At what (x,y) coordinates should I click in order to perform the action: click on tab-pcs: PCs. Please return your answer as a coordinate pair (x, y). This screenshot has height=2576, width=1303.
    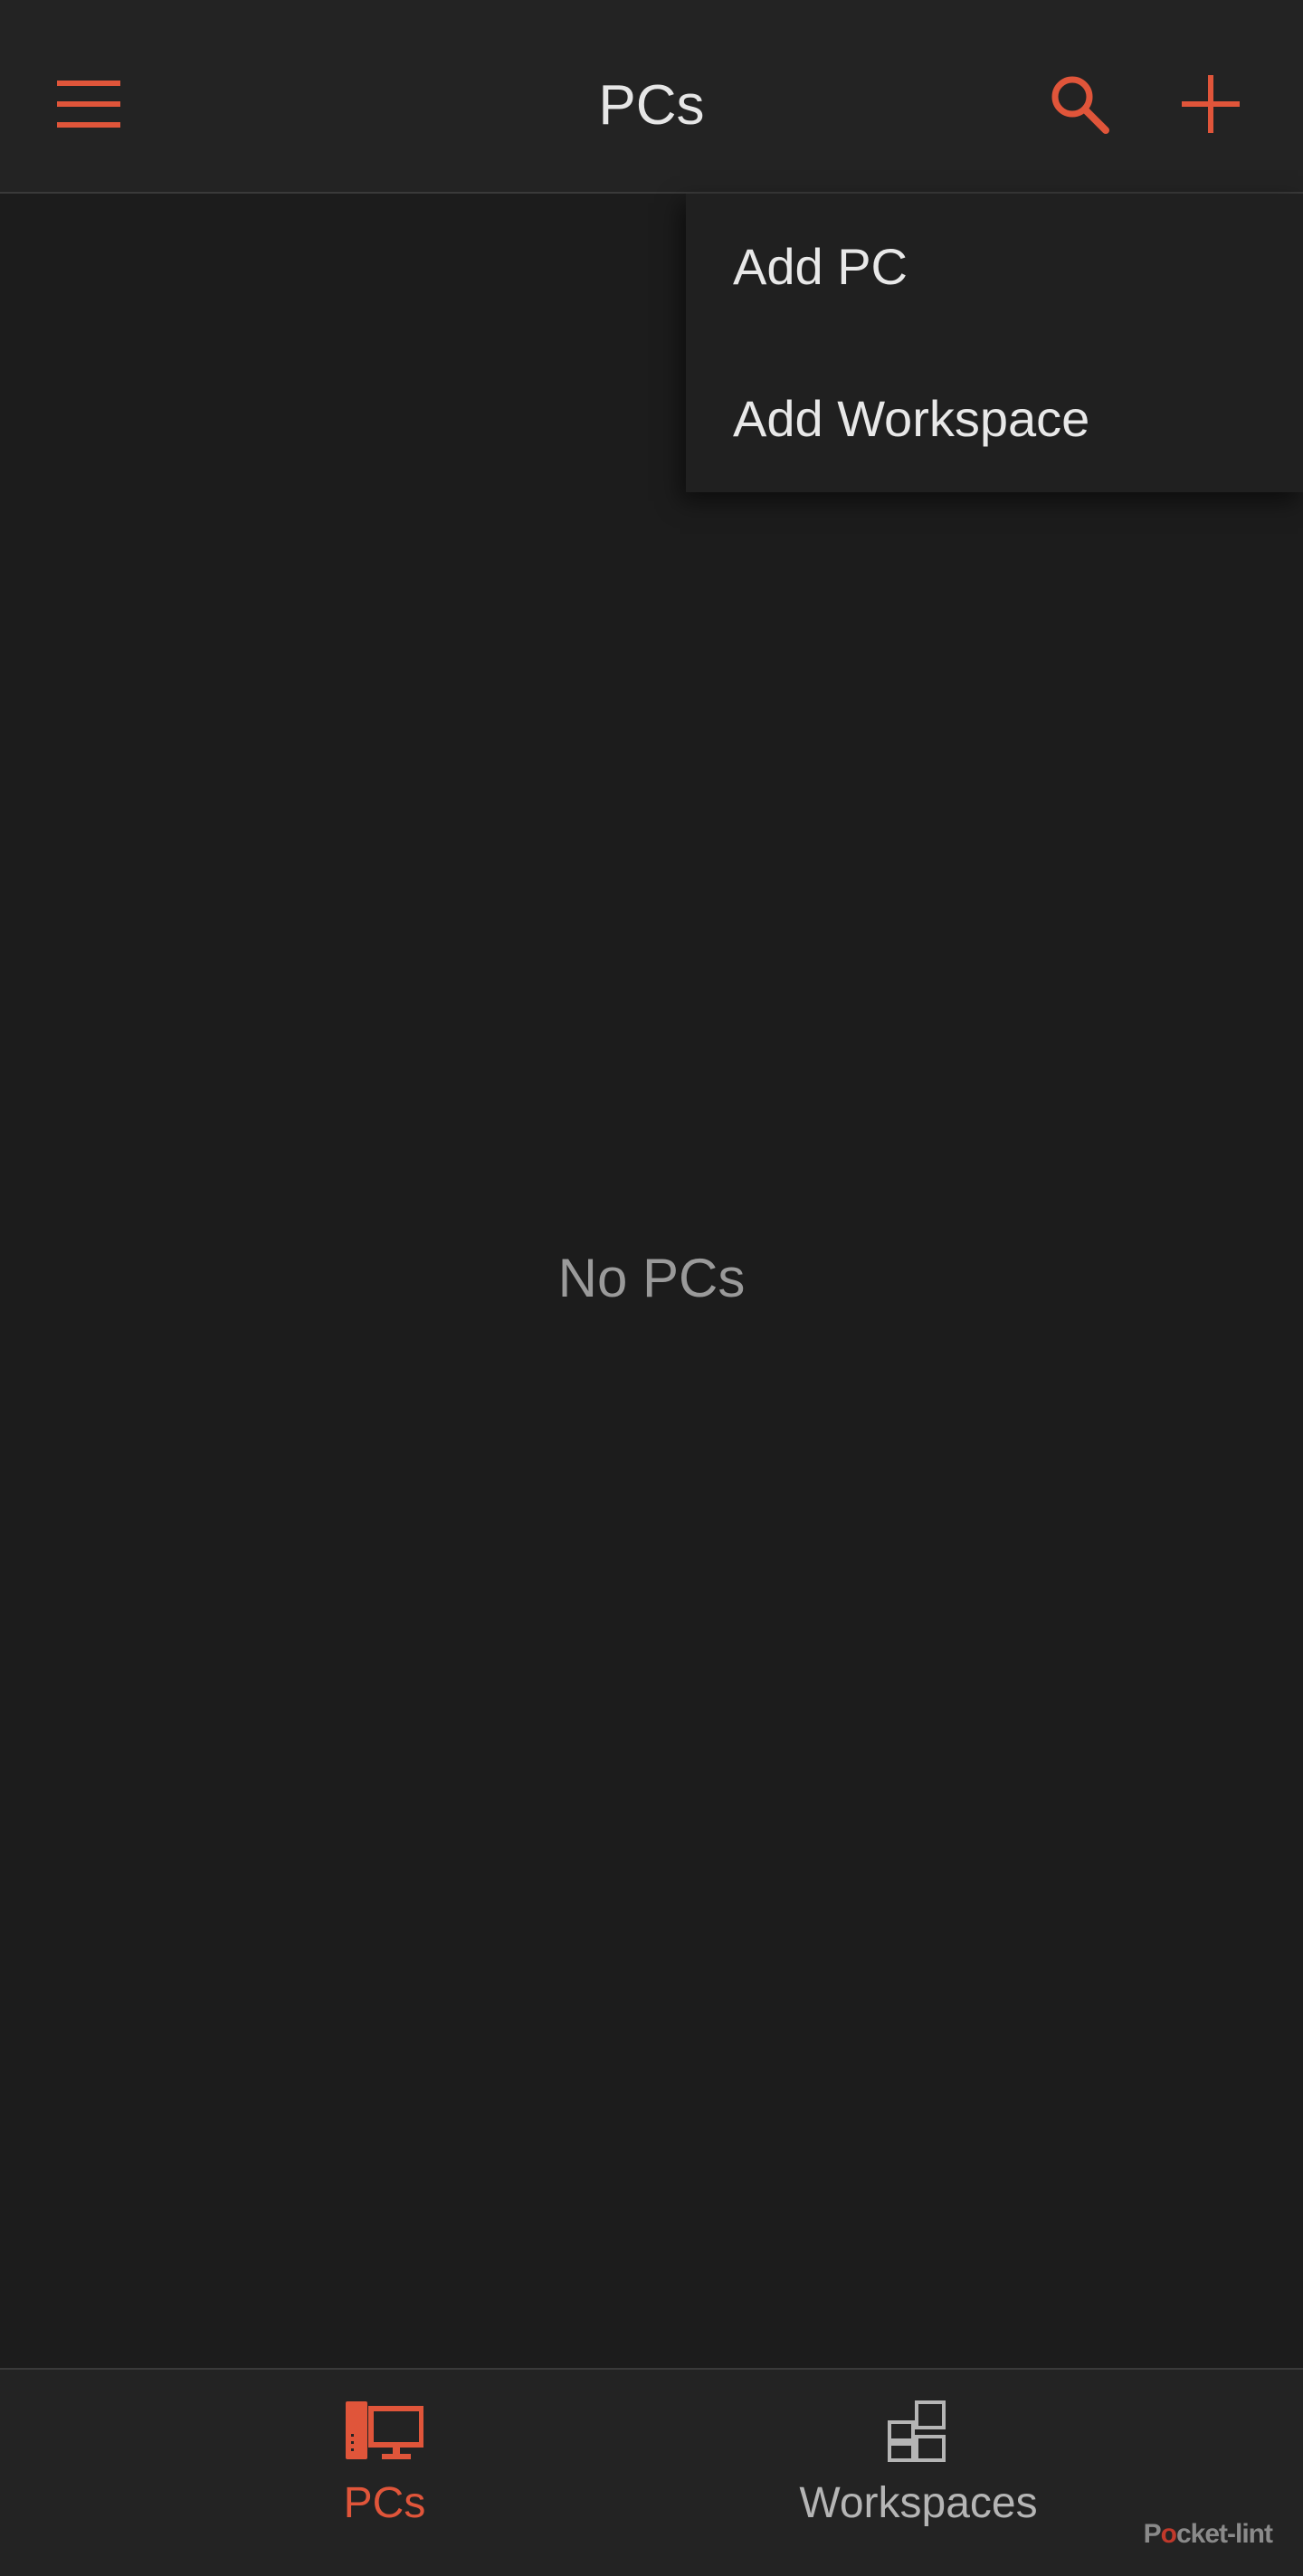
    Looking at the image, I should click on (384, 2473).